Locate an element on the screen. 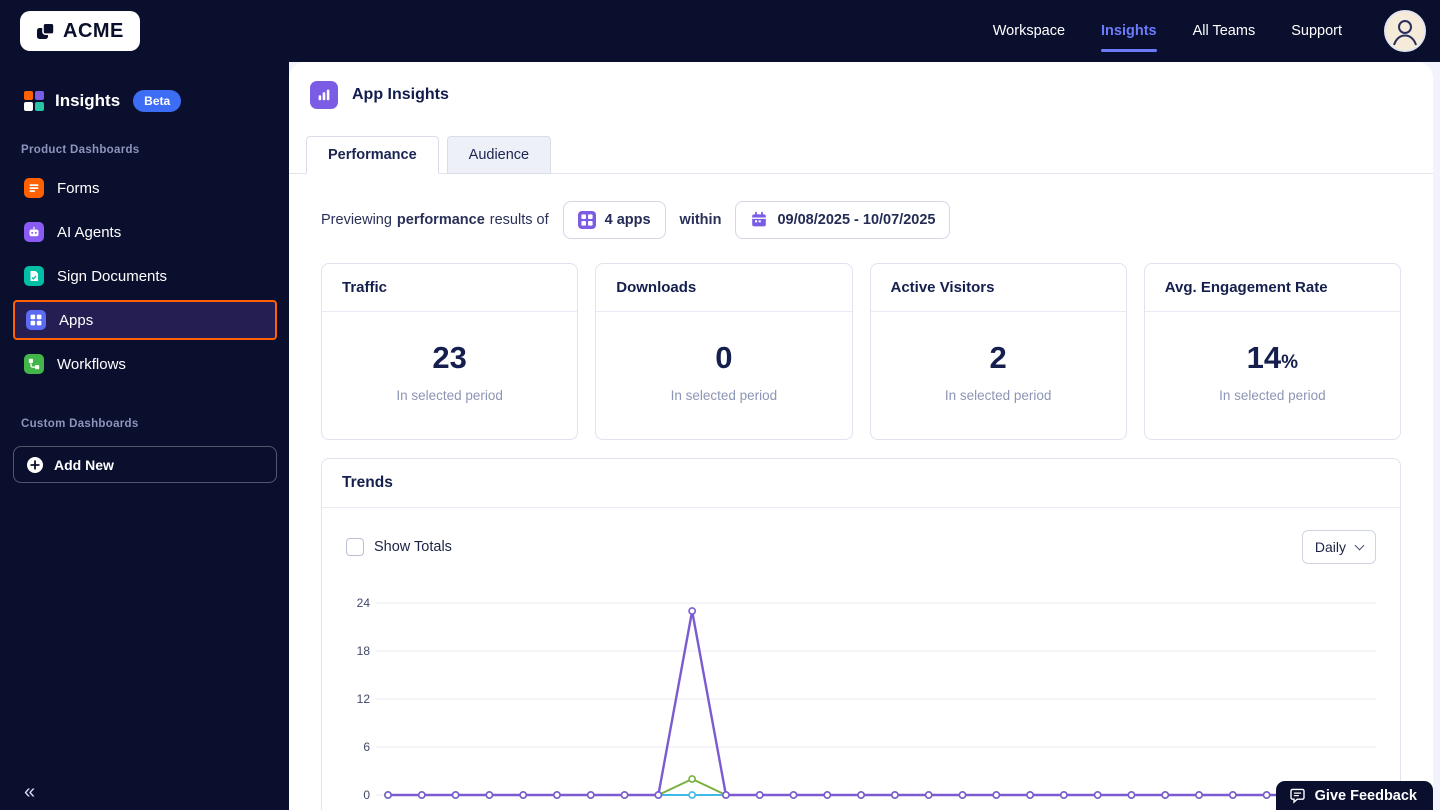 The image size is (1440, 810). tab-audience: Audience is located at coordinates (499, 155).